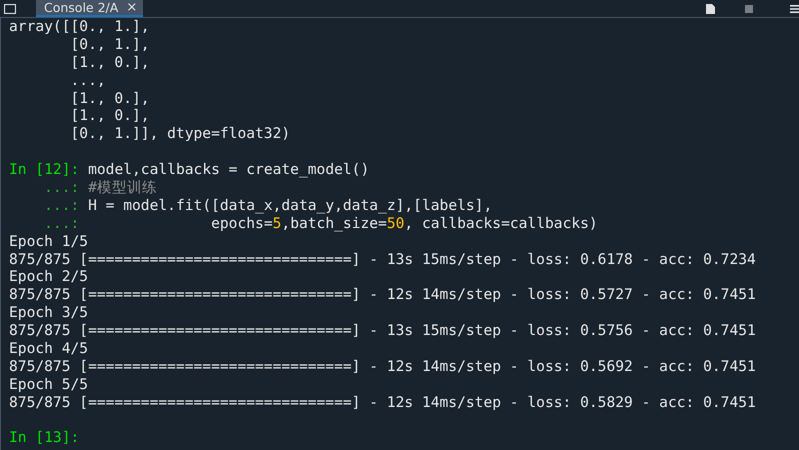 The height and width of the screenshot is (450, 799). Describe the element at coordinates (44, 437) in the screenshot. I see `input-prompt: In [13]:` at that location.